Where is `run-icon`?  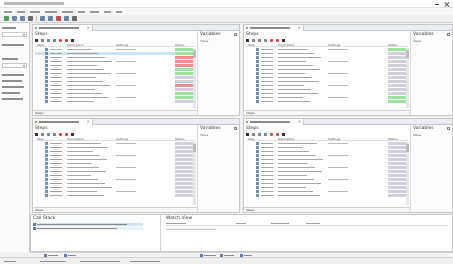
run-icon is located at coordinates (6, 18).